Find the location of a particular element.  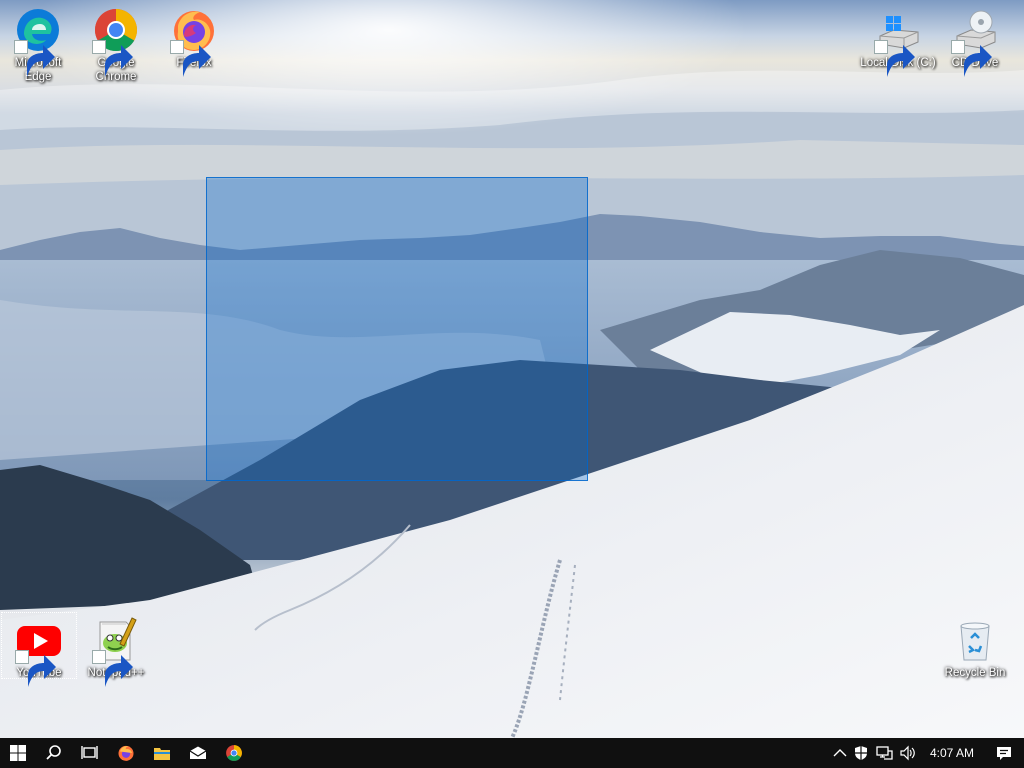

action-center-button is located at coordinates (1004, 753).